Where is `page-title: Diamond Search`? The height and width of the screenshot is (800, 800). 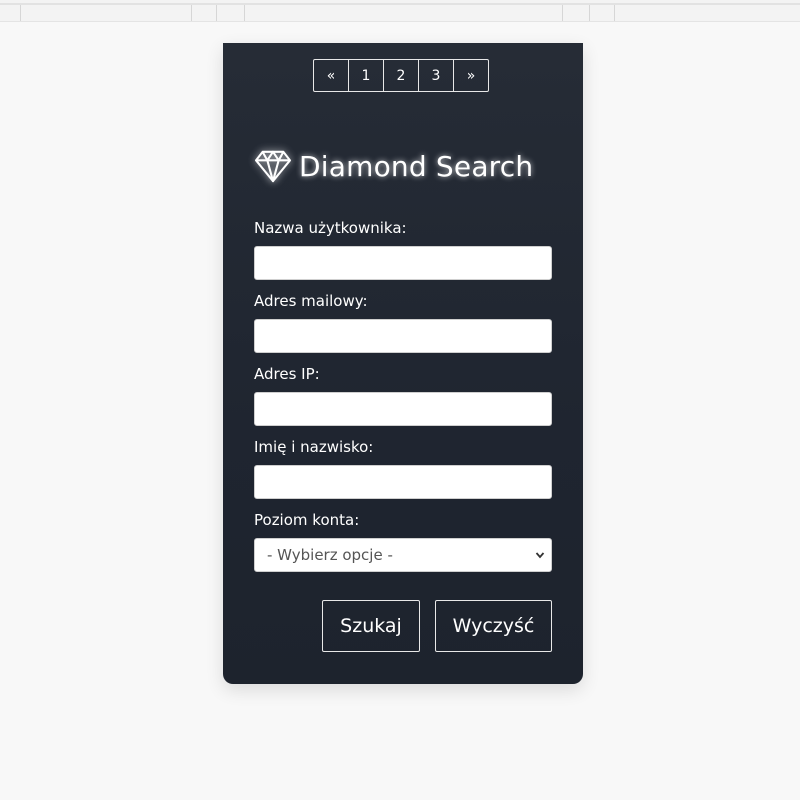
page-title: Diamond Search is located at coordinates (393, 166).